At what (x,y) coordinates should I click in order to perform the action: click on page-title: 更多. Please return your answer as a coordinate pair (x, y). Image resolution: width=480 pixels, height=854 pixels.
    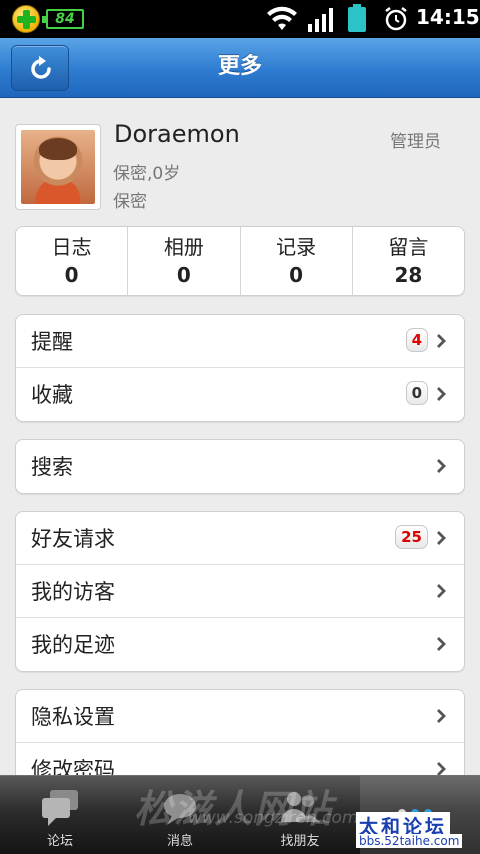
    Looking at the image, I should click on (239, 66).